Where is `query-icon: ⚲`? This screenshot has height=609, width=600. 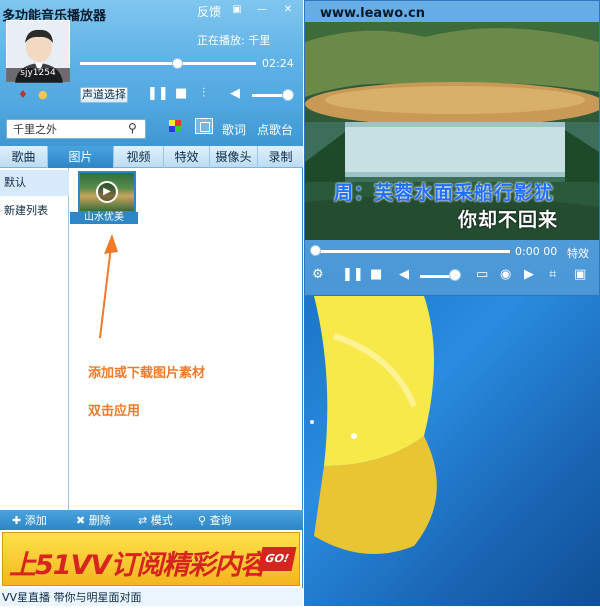 query-icon: ⚲ is located at coordinates (204, 520).